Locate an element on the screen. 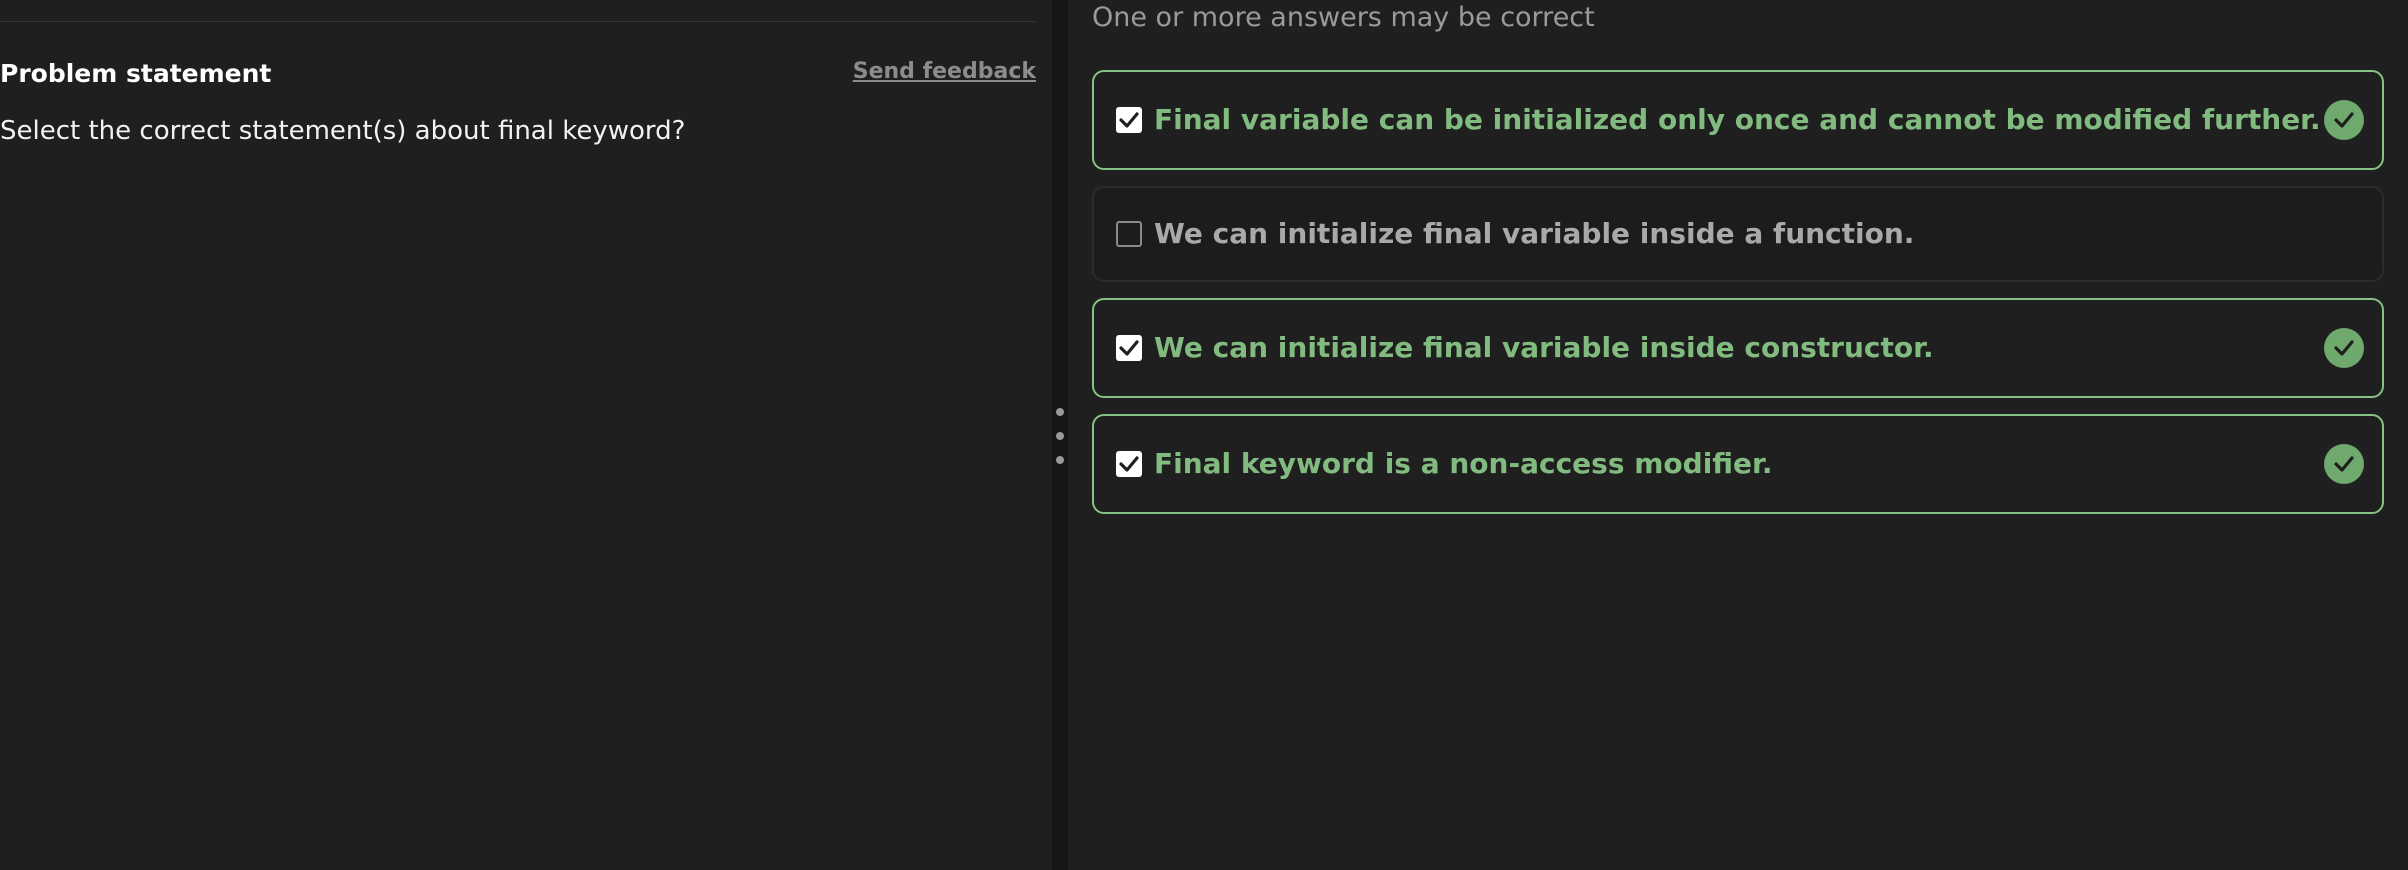 This screenshot has height=870, width=2408. answer-option-label: Final keyword is a non-access modifier. is located at coordinates (1463, 463).